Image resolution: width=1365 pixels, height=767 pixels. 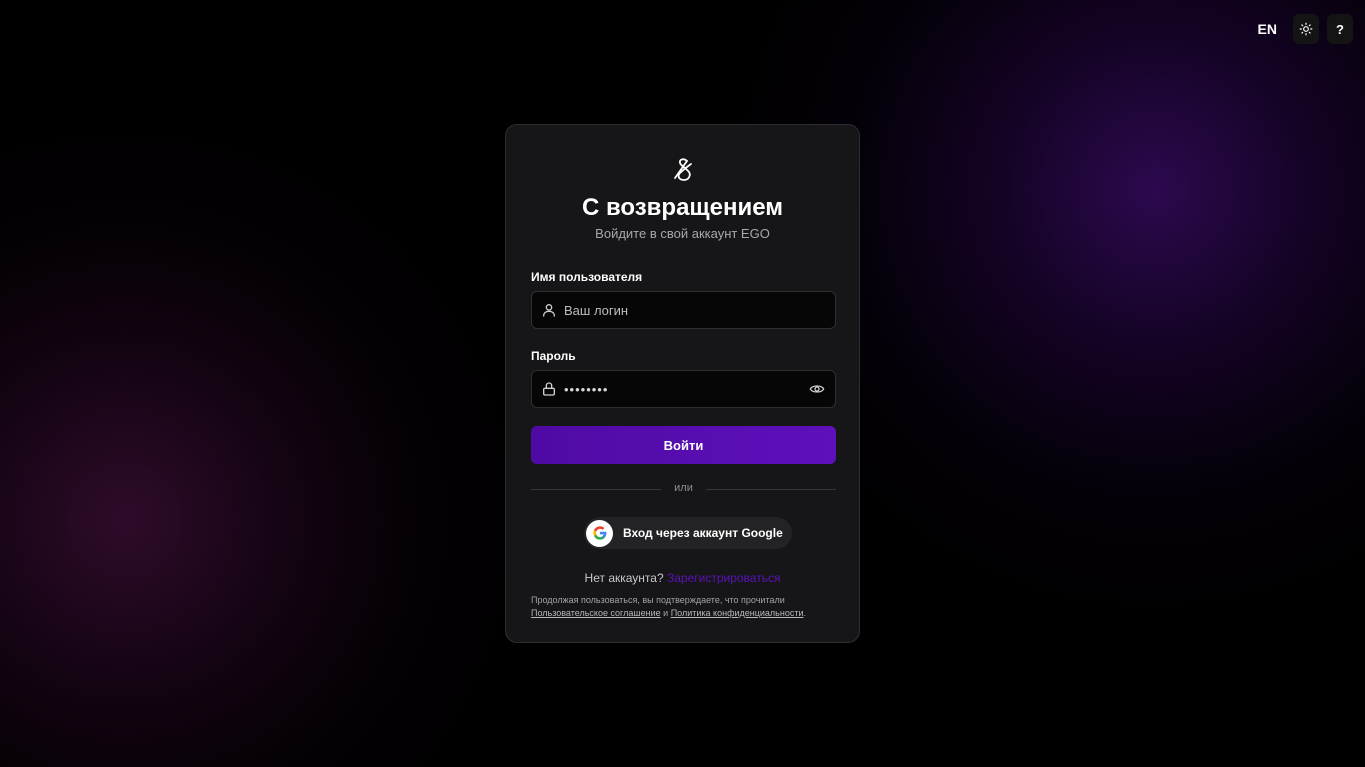 I want to click on user-icon, so click(x=549, y=310).